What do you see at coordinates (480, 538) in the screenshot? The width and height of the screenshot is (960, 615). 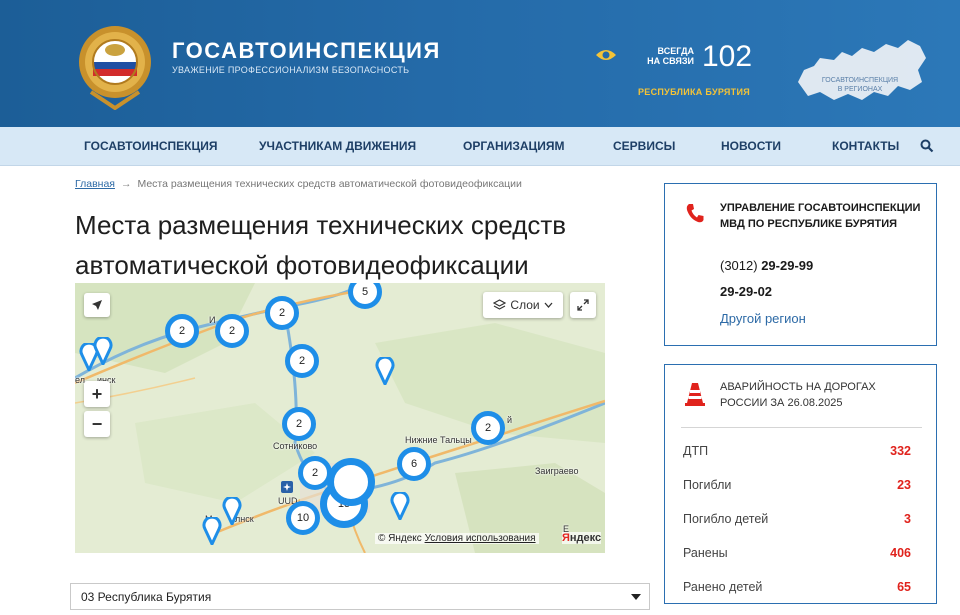 I see `terms-of-use-link: Условия использования` at bounding box center [480, 538].